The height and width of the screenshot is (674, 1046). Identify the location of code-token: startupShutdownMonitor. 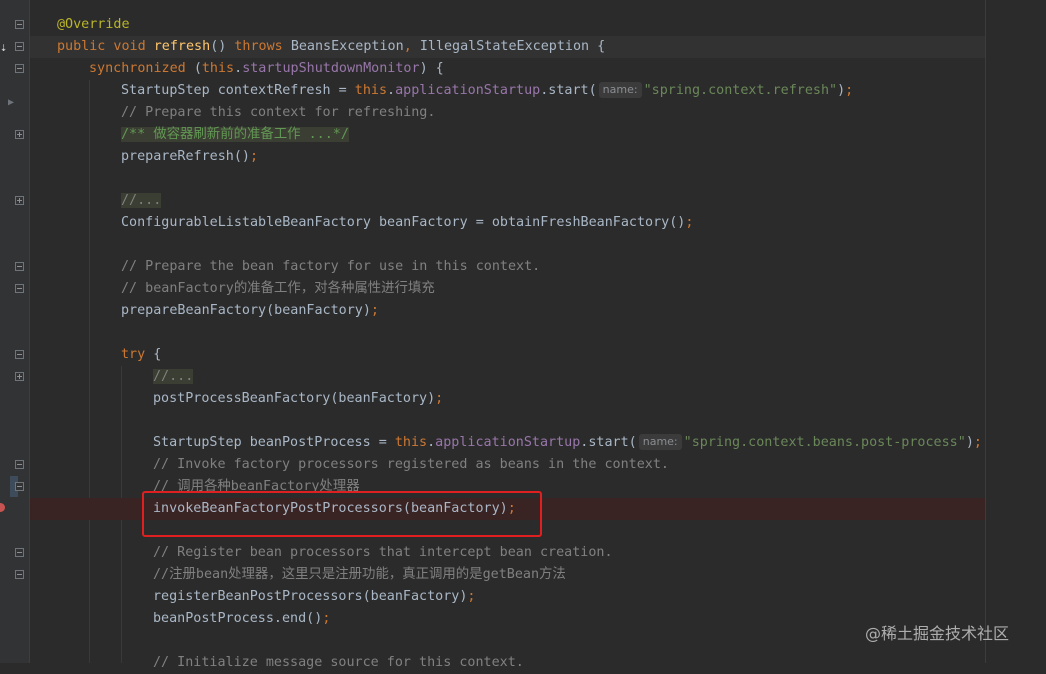
(331, 68).